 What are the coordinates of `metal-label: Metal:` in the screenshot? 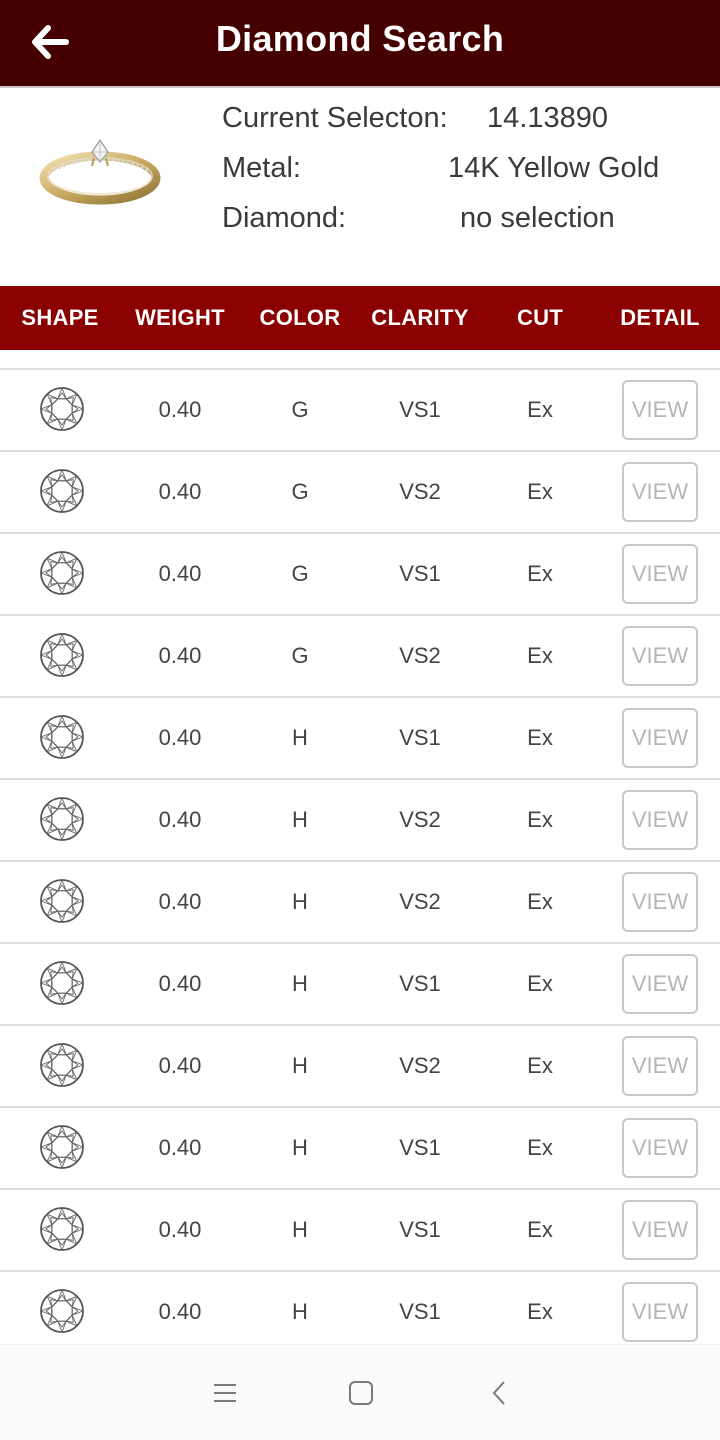 It's located at (261, 168).